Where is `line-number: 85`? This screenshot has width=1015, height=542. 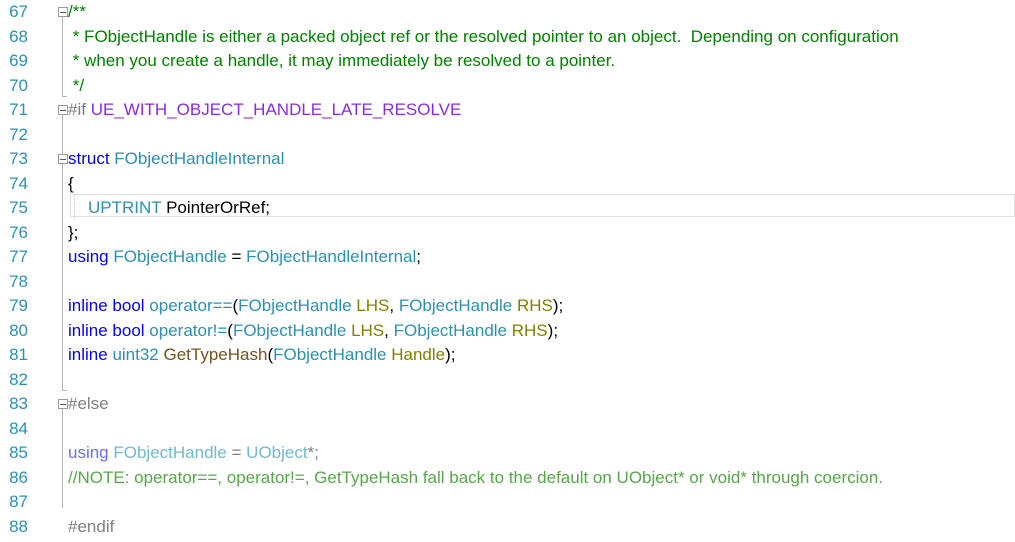
line-number: 85 is located at coordinates (18, 452).